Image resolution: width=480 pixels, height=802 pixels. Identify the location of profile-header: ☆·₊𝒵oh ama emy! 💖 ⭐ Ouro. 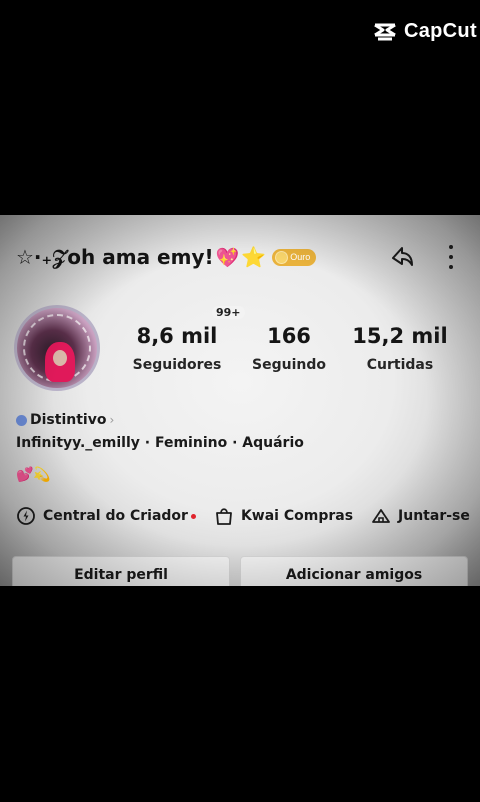
(240, 257).